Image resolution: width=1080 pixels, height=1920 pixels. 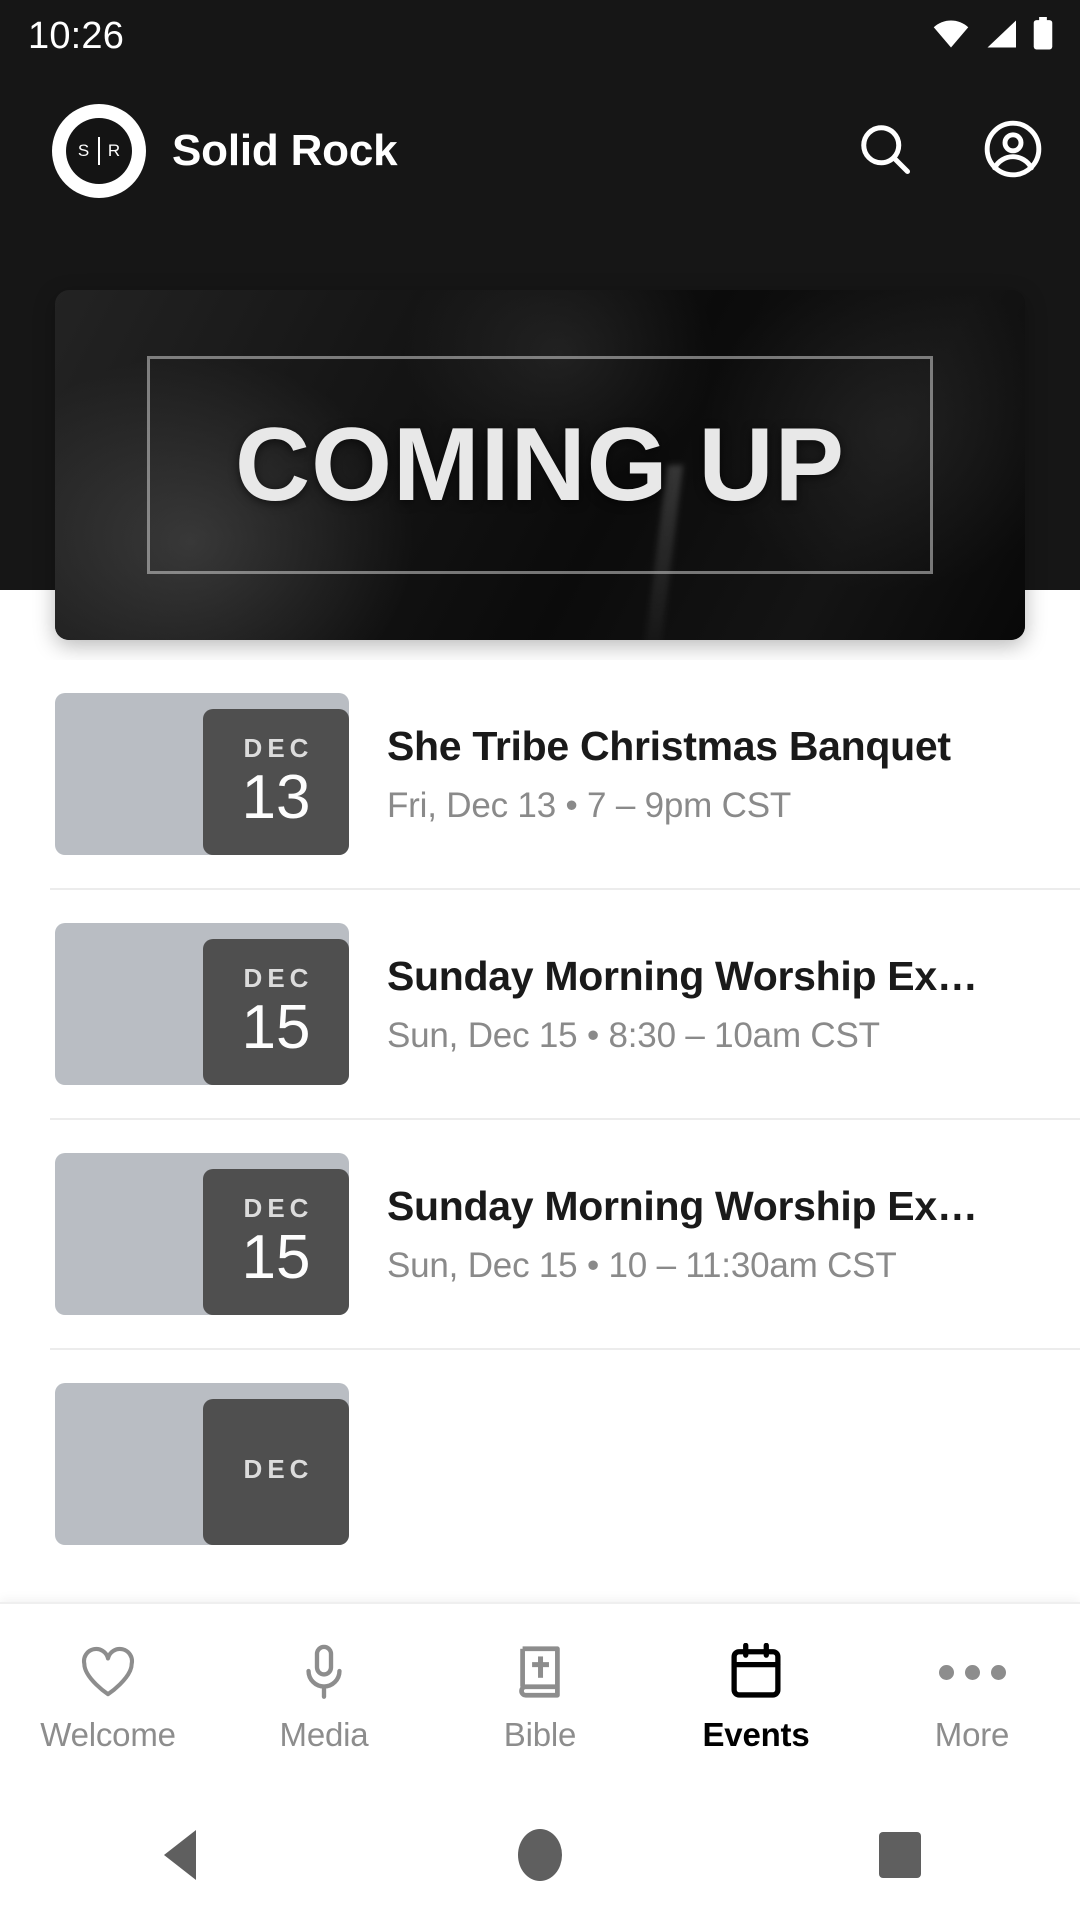 I want to click on search-button, so click(x=885, y=151).